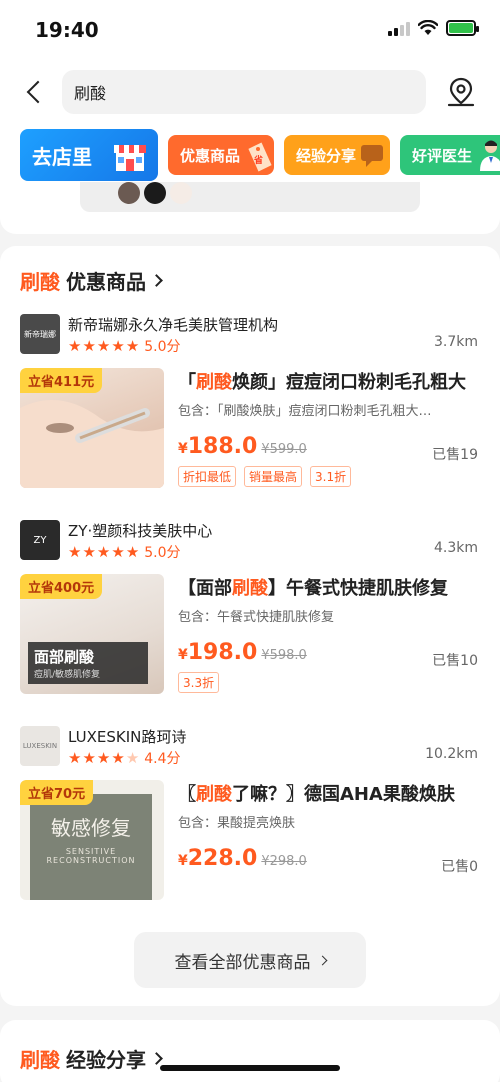 Image resolution: width=500 pixels, height=1082 pixels. I want to click on product-tag: 3.3折, so click(199, 682).